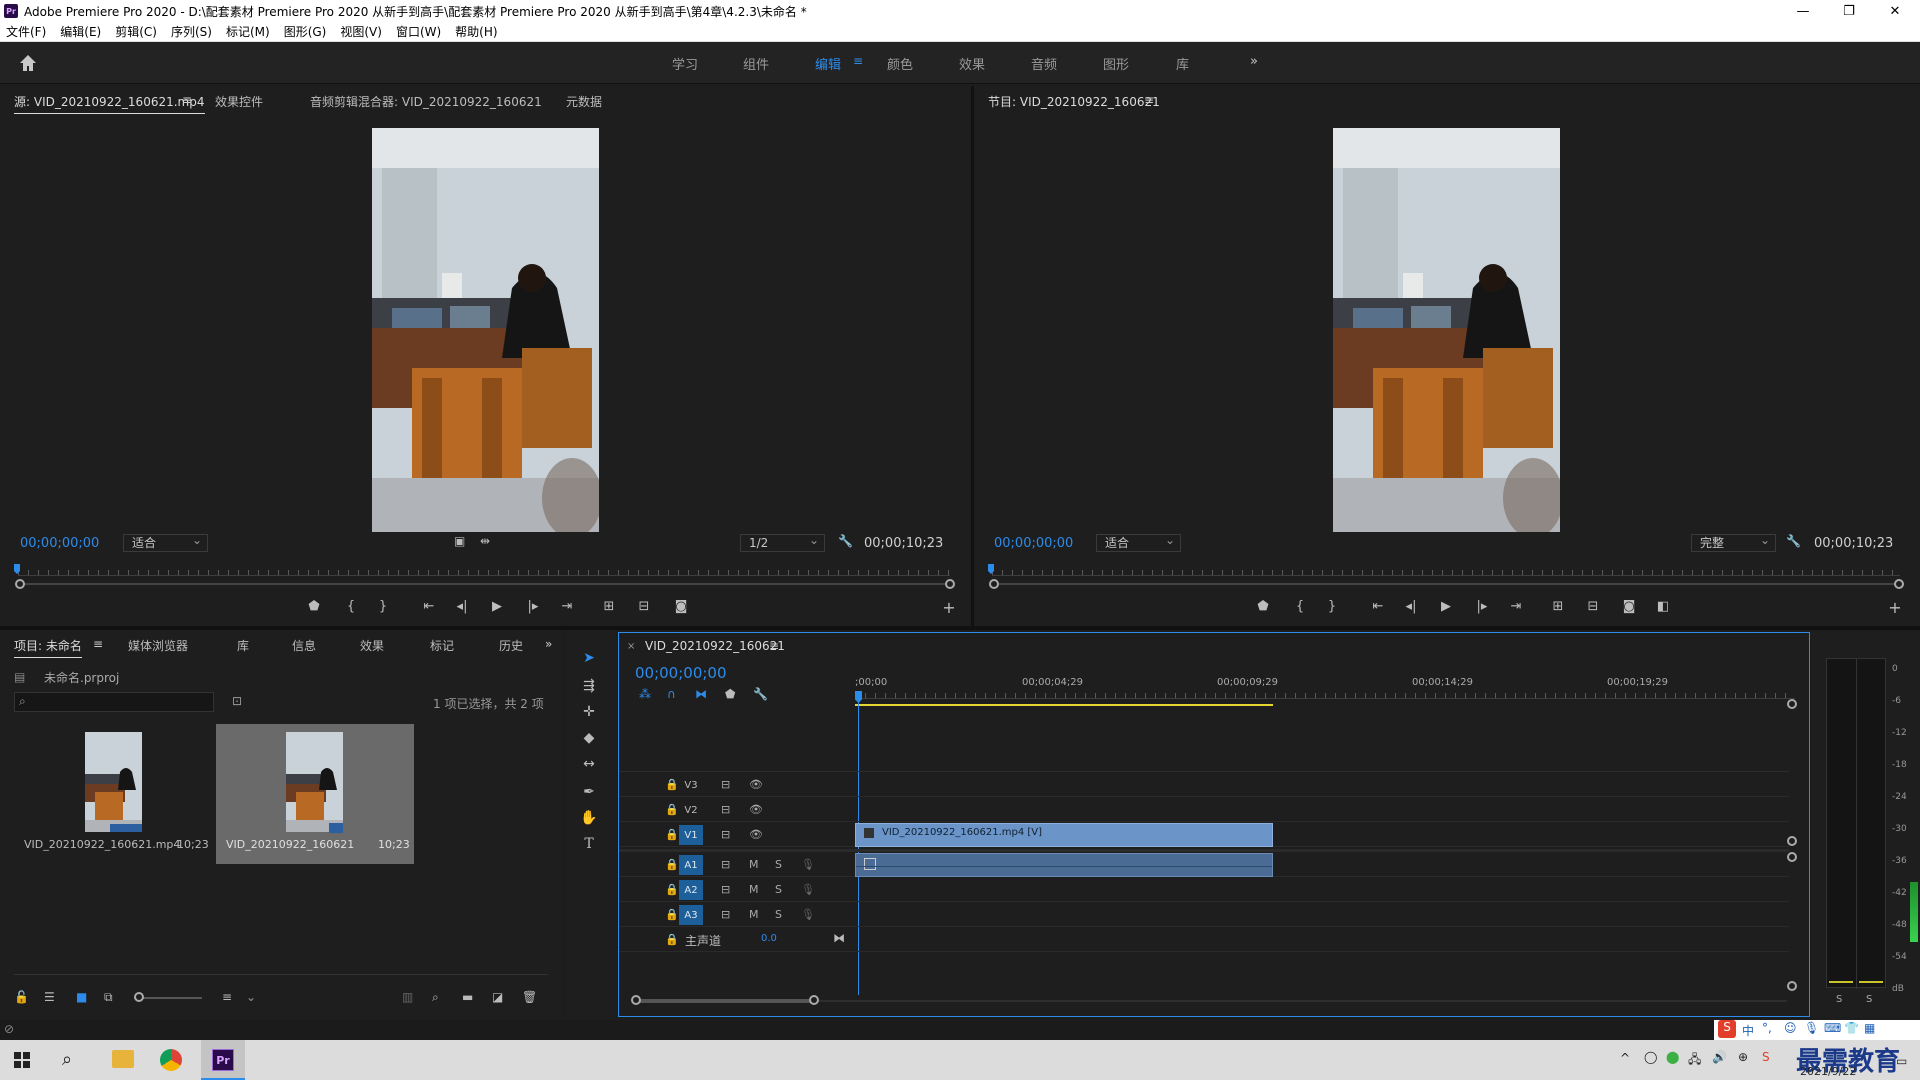  I want to click on program-zoom-end-handle, so click(1899, 584).